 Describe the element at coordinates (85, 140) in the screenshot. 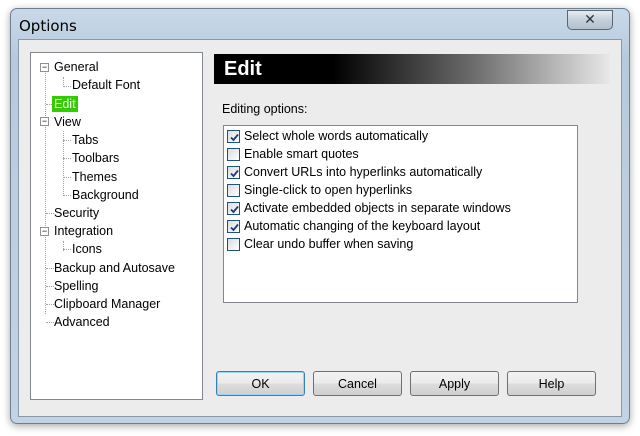

I see `tree-item-tabs: Tabs` at that location.